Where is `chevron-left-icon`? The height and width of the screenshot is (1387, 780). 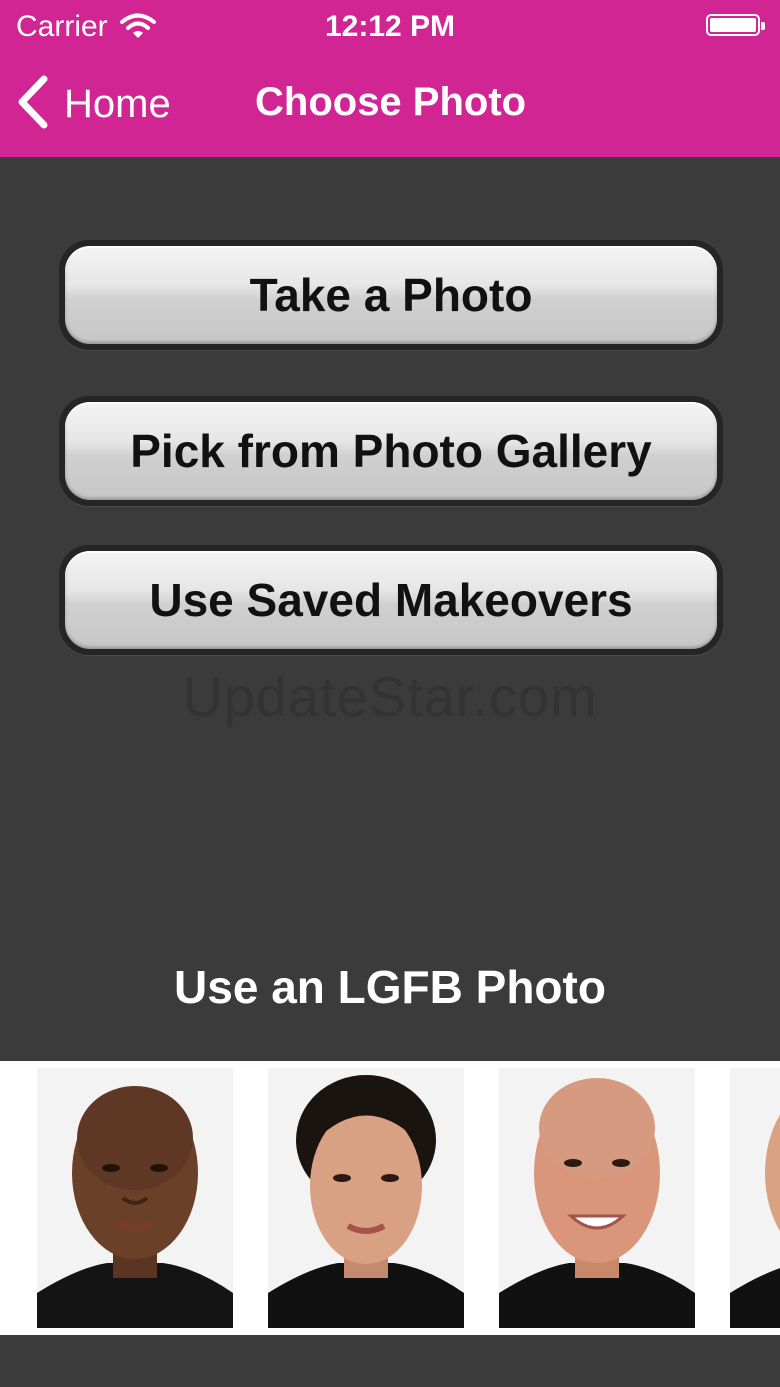 chevron-left-icon is located at coordinates (33, 104).